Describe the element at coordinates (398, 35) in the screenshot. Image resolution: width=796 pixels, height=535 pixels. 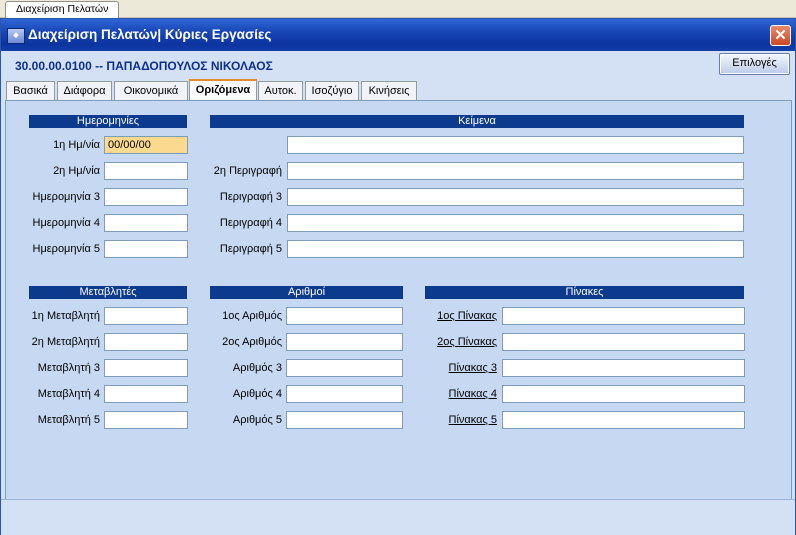
I see `title-bar: ◆ Διαχείριση Πελατών| Κύριες Εργασίες ✕` at that location.